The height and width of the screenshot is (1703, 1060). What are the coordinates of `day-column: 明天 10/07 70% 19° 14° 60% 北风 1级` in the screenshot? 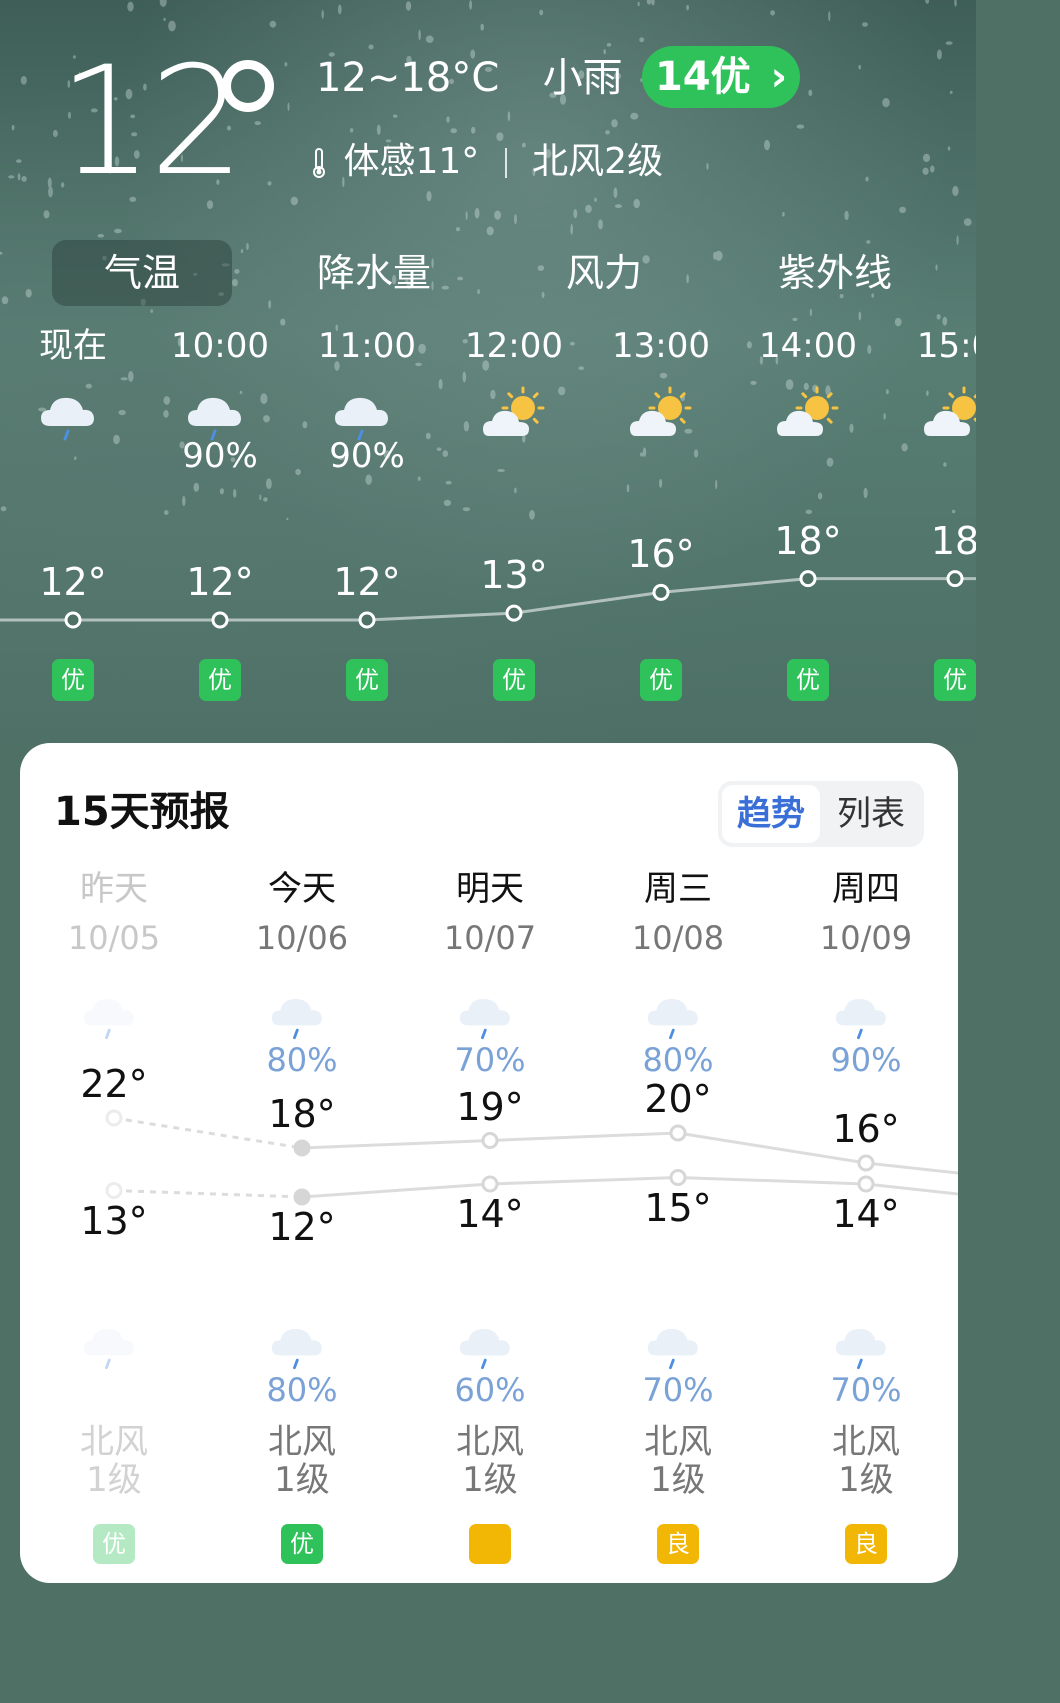 It's located at (490, 1216).